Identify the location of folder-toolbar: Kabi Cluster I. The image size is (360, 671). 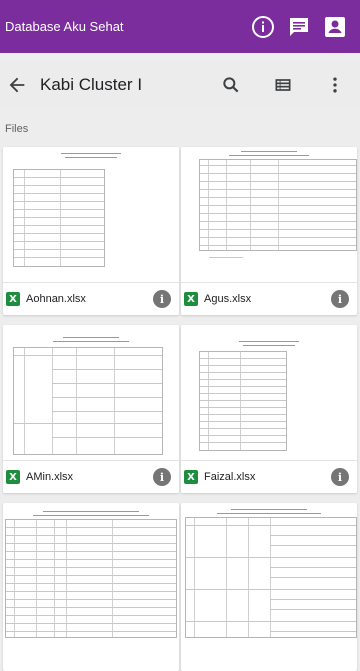
(180, 85).